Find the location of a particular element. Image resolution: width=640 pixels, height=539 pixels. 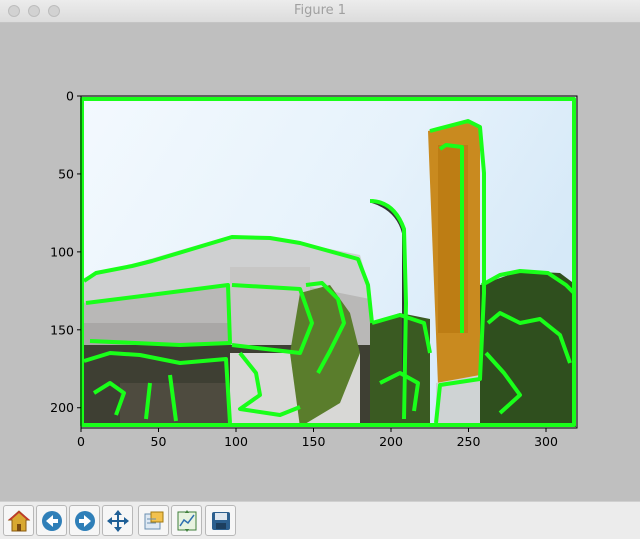

save-icon is located at coordinates (220, 520).